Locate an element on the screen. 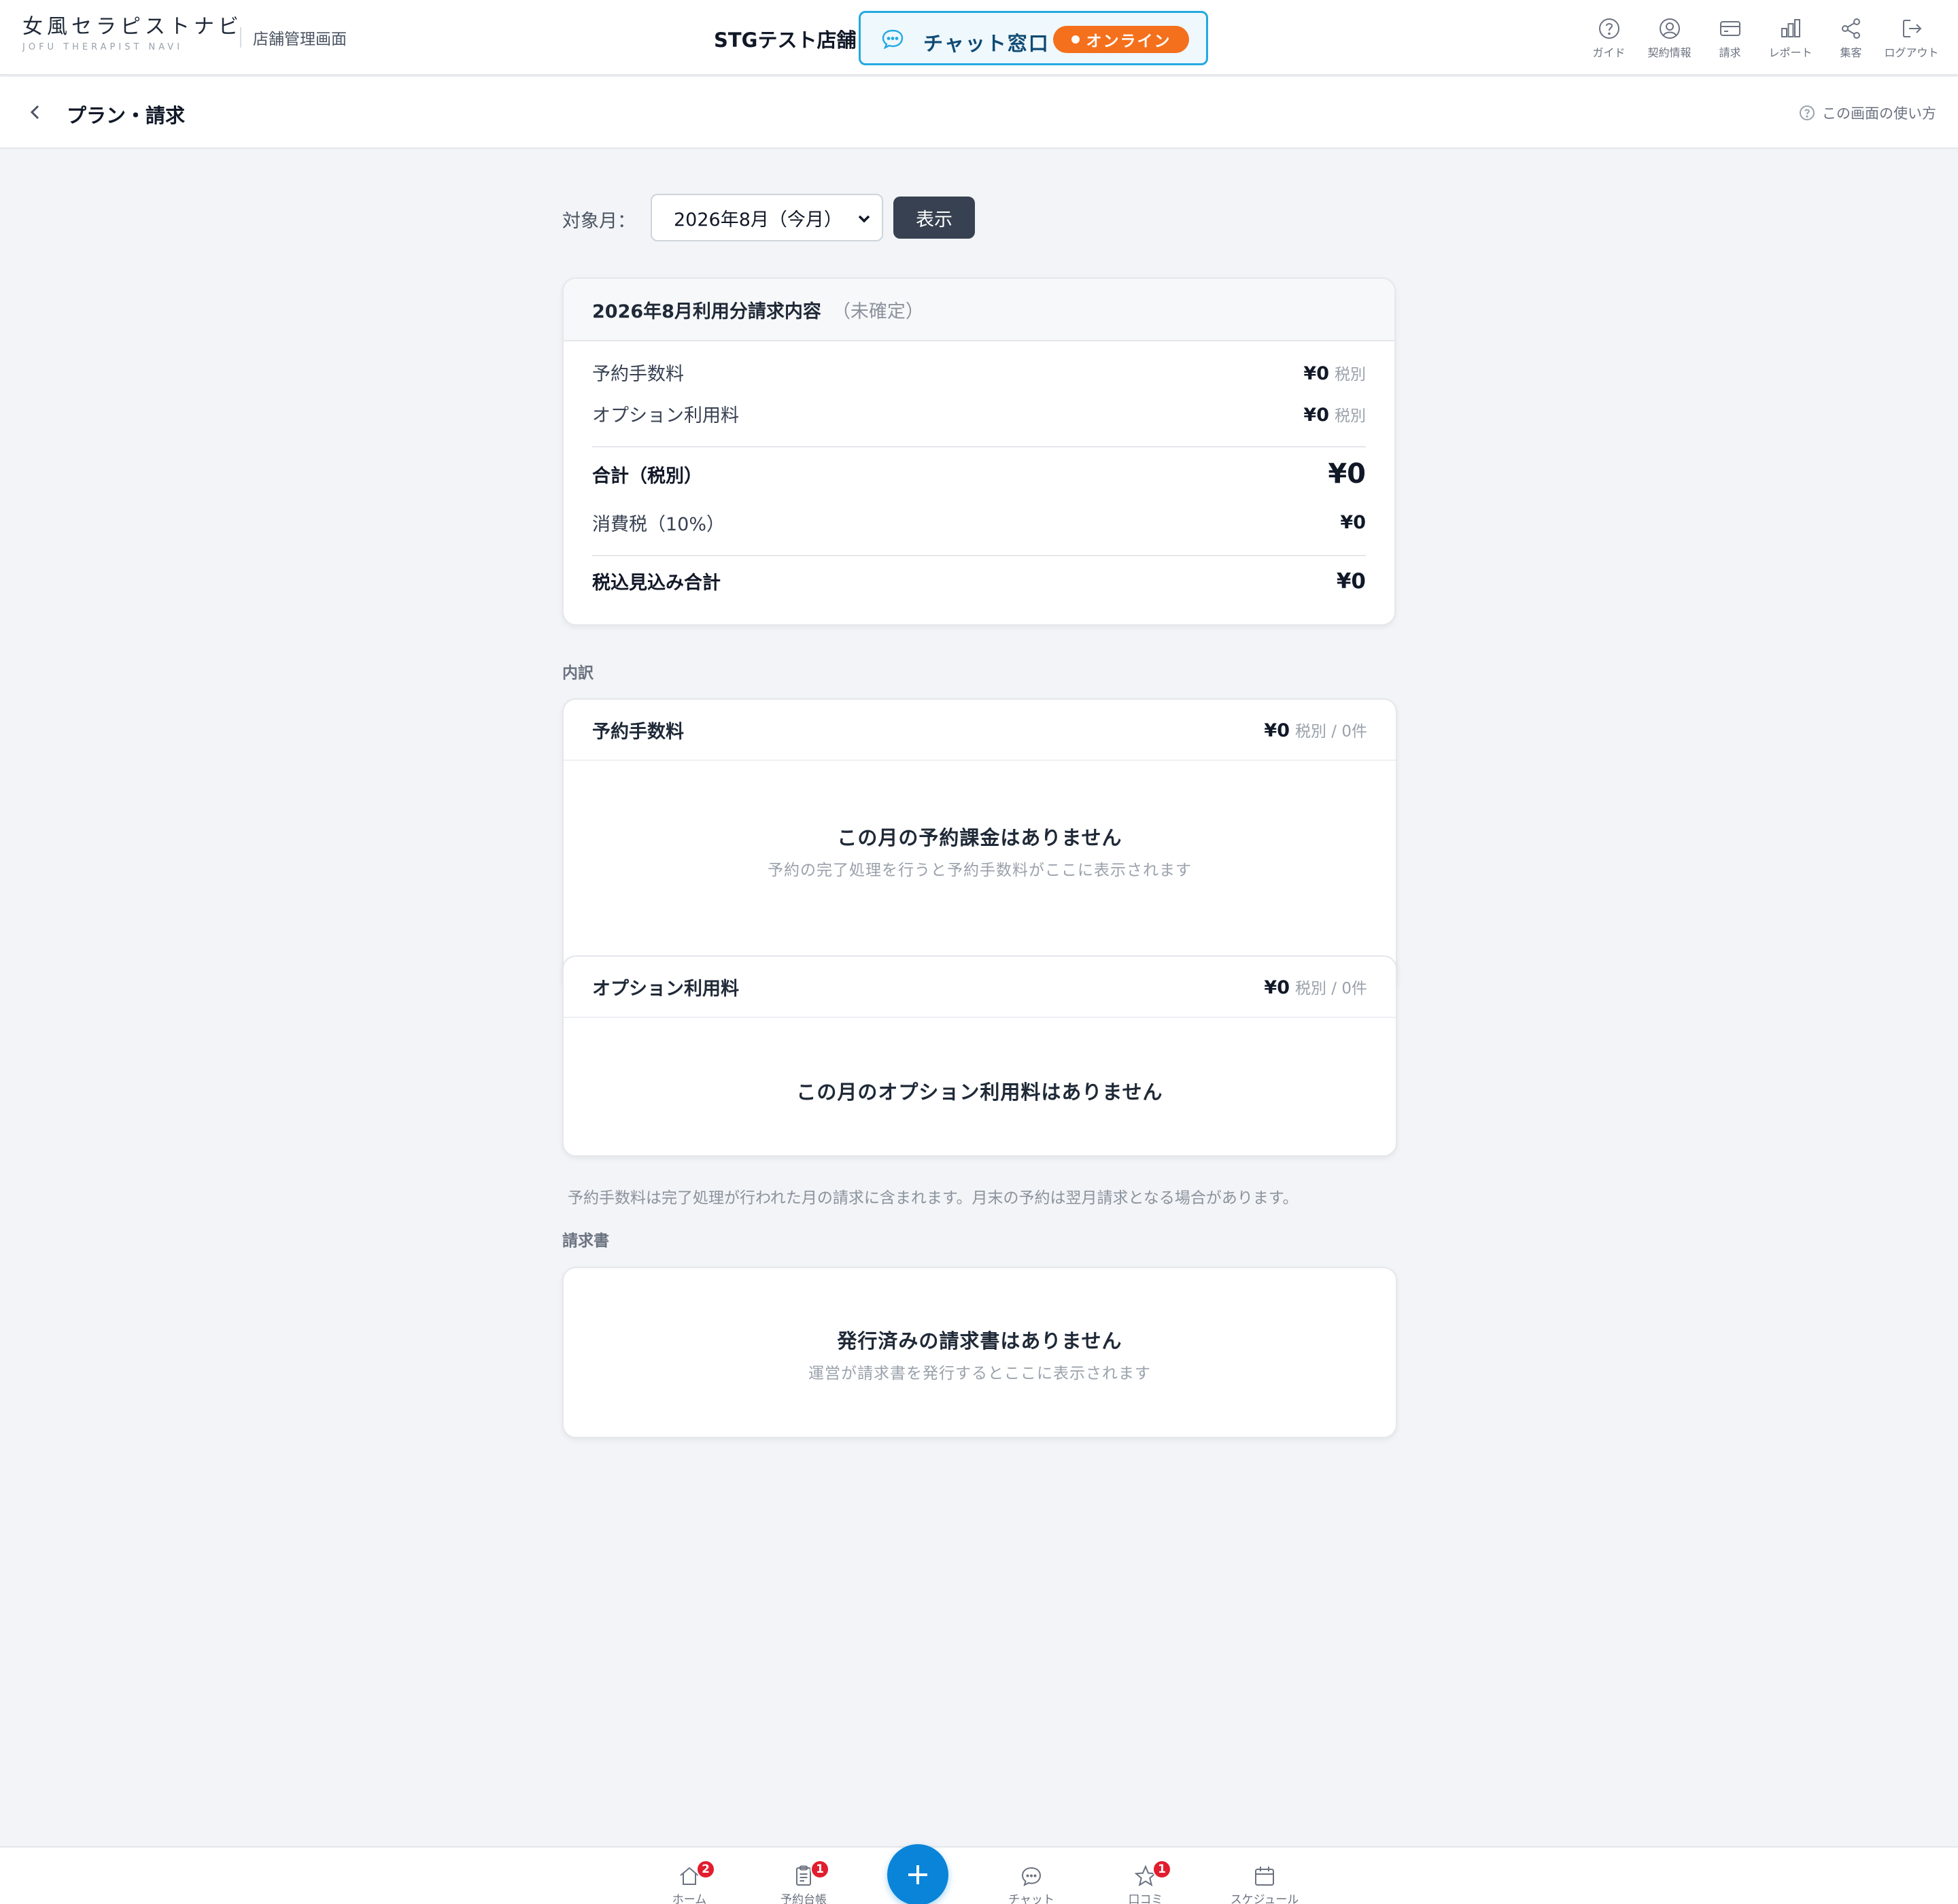 The height and width of the screenshot is (1904, 1958). plus-icon is located at coordinates (917, 1875).